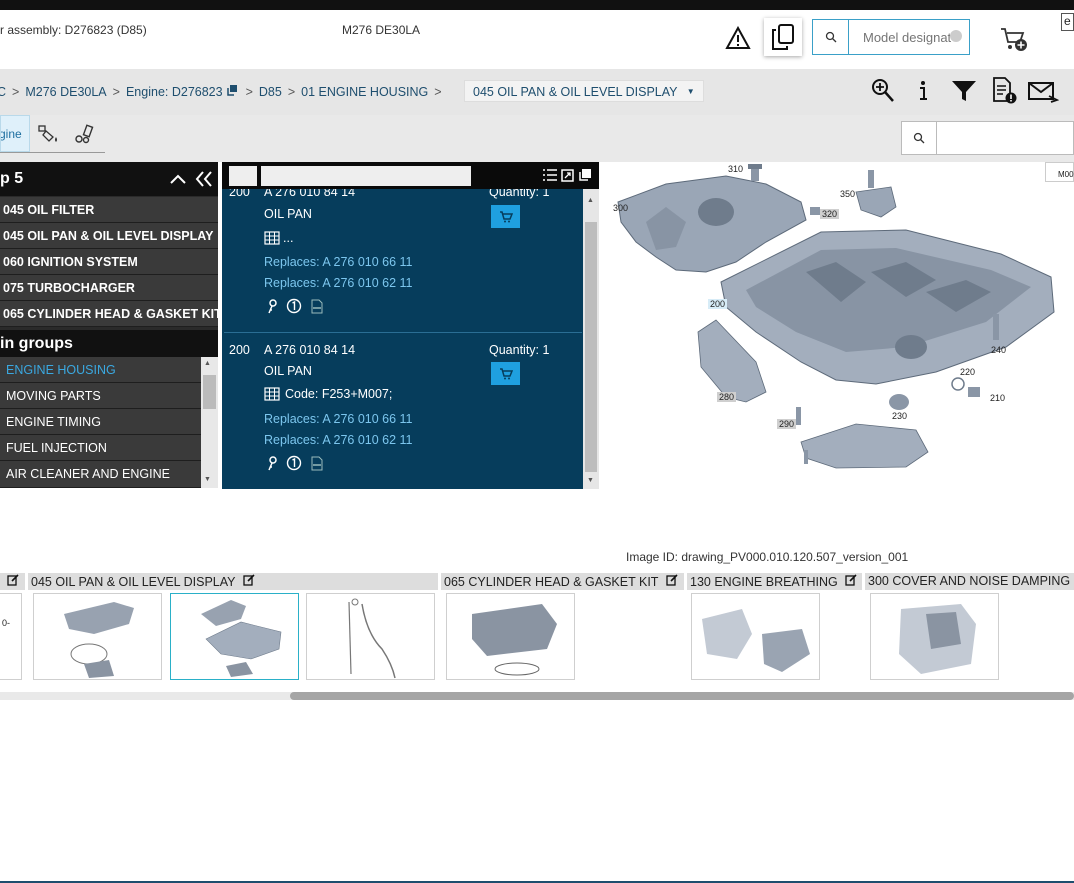 Image resolution: width=1074 pixels, height=883 pixels. I want to click on subgroup-item: 045 OIL PAN & OIL LEVEL DISPLAY, so click(109, 236).